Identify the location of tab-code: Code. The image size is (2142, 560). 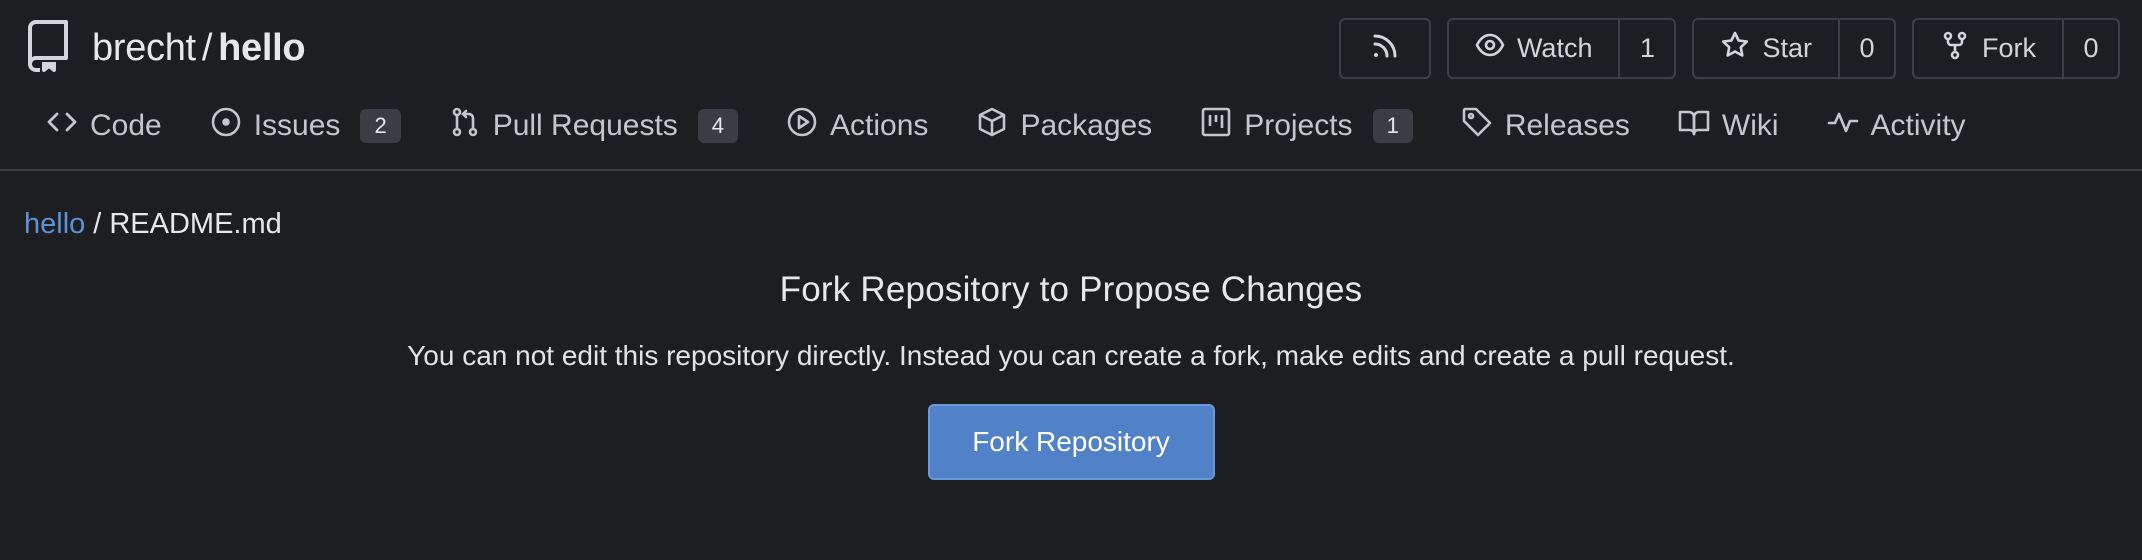
(104, 126).